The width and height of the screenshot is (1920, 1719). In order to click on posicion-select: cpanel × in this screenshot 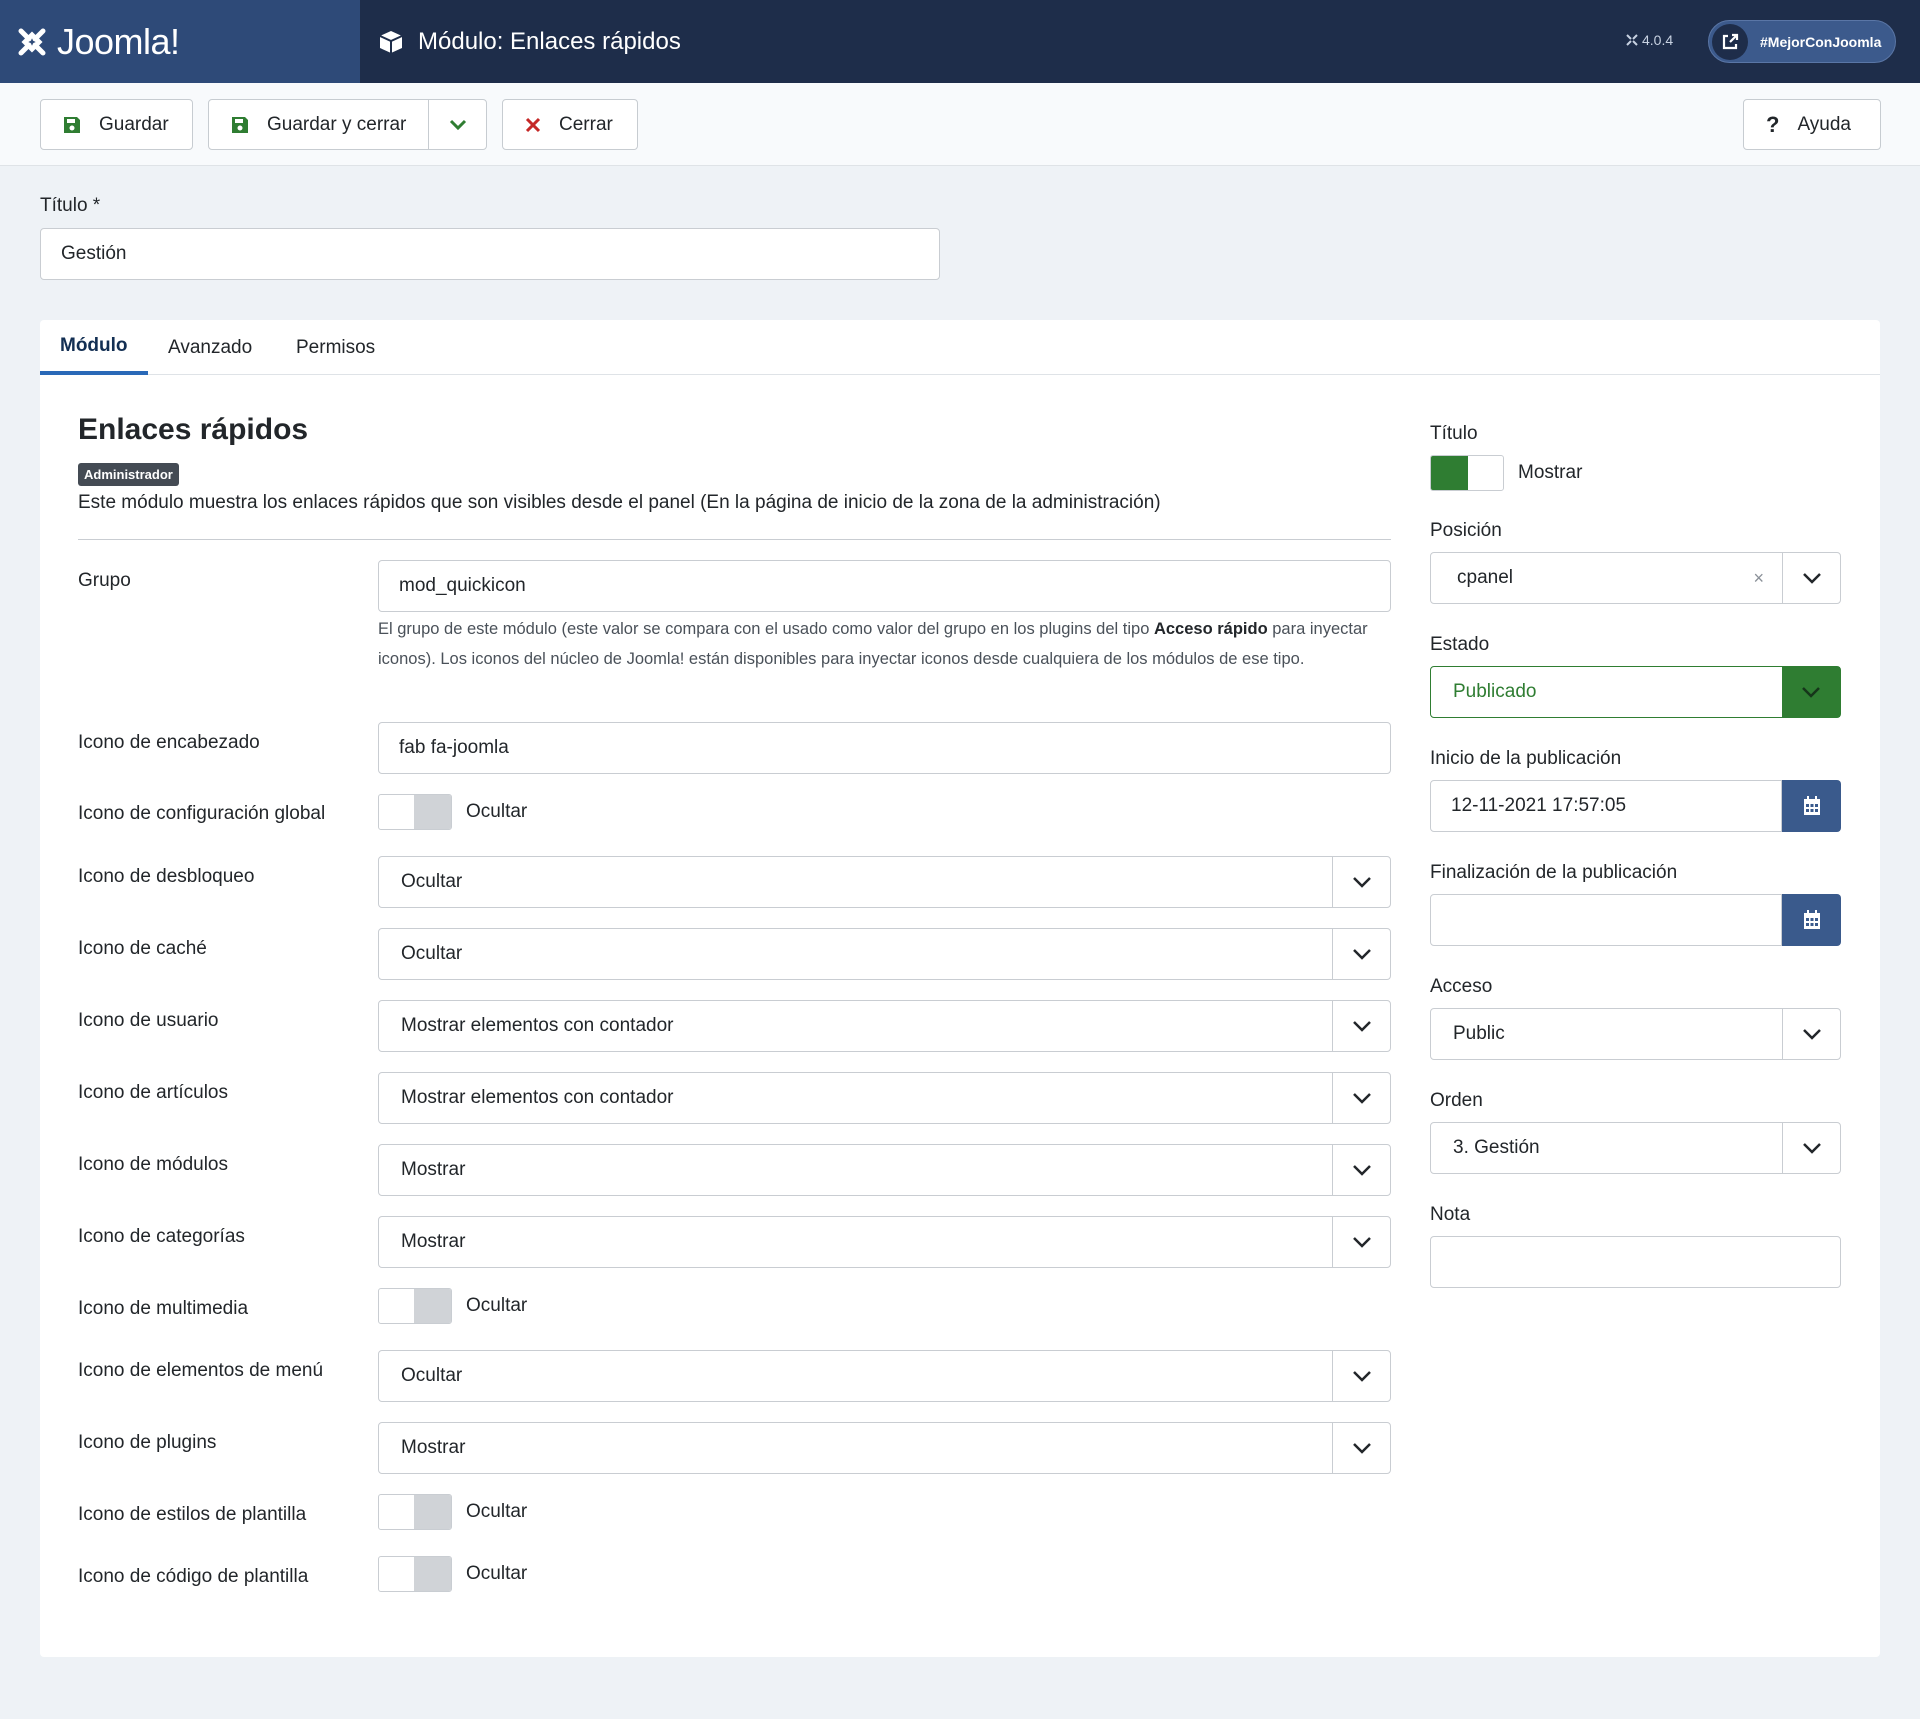, I will do `click(1635, 578)`.